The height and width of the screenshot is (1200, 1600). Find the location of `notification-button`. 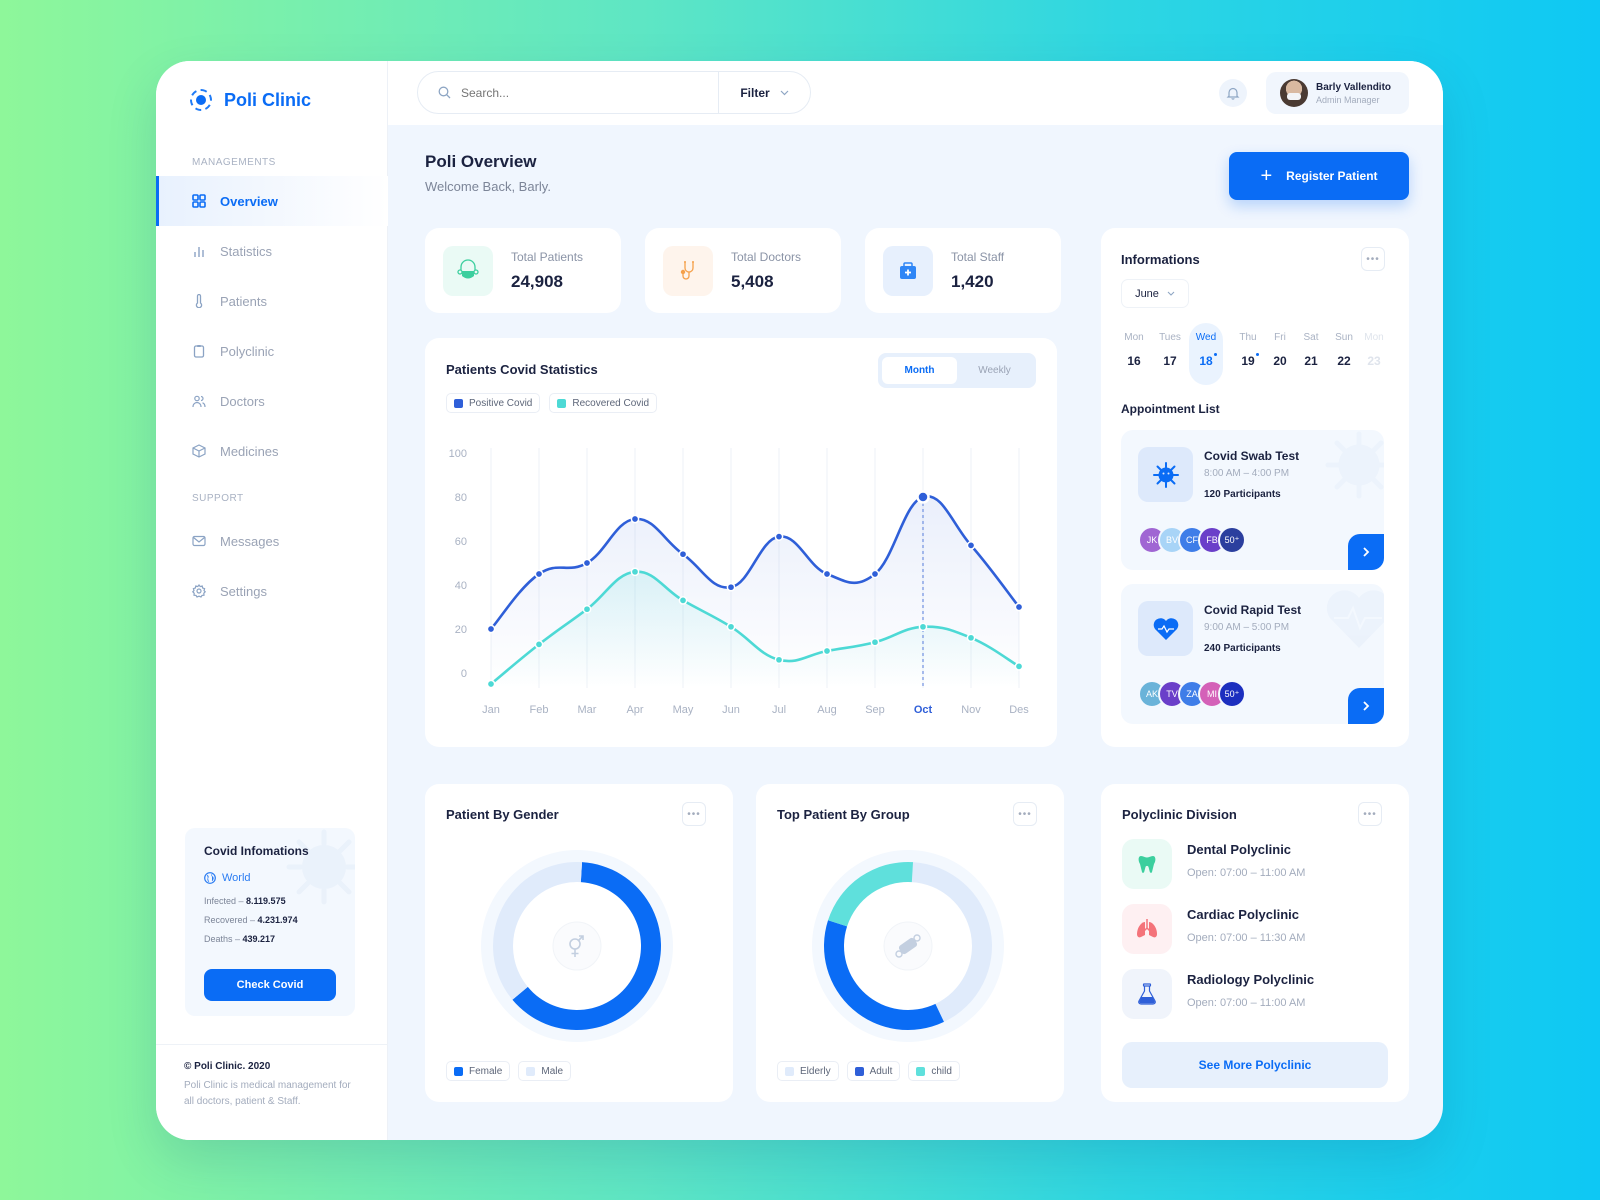

notification-button is located at coordinates (1233, 93).